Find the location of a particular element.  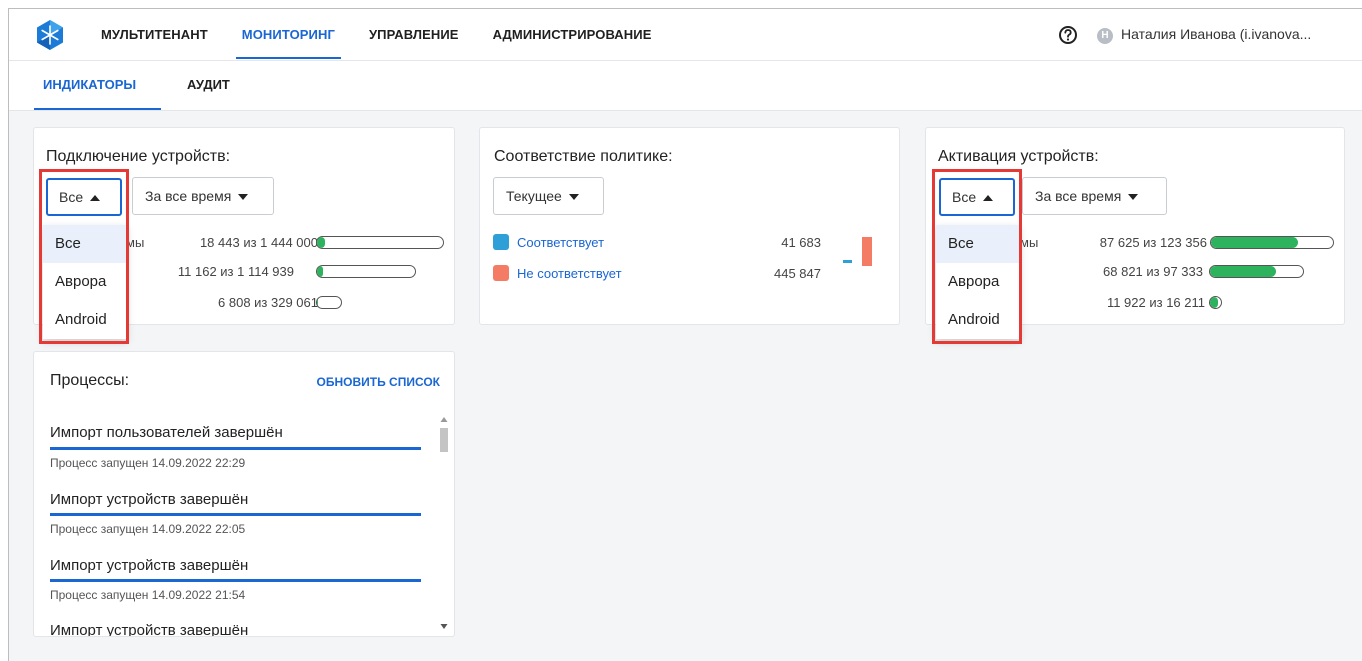

stat-value: 11 922 из 16 211 is located at coordinates (1155, 302).